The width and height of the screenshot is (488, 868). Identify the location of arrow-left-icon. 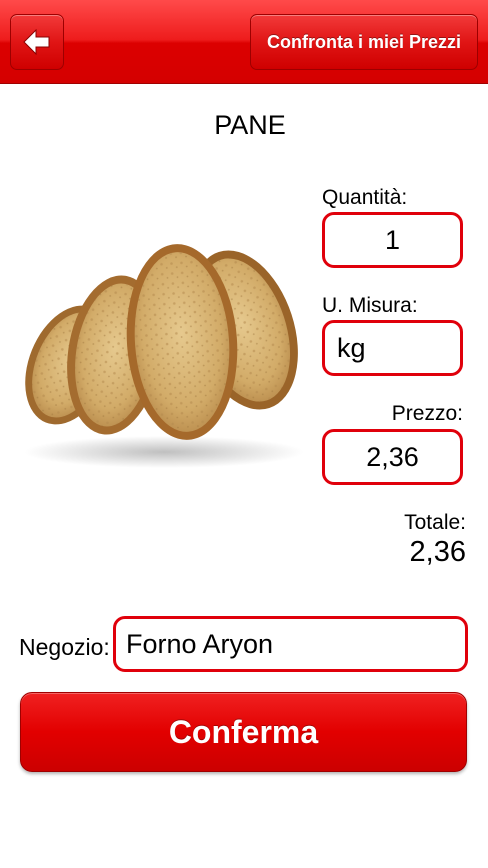
(36, 42).